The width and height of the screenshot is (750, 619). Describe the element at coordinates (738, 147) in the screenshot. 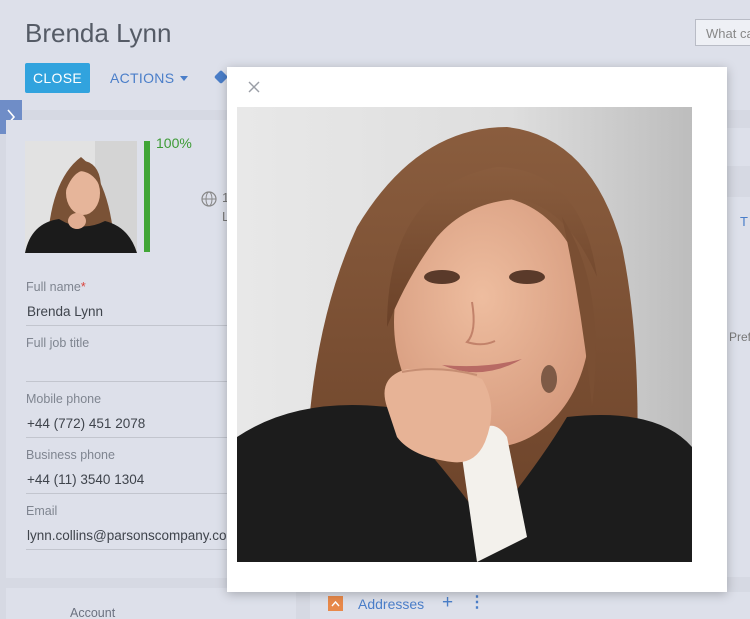

I see `right-card-top` at that location.